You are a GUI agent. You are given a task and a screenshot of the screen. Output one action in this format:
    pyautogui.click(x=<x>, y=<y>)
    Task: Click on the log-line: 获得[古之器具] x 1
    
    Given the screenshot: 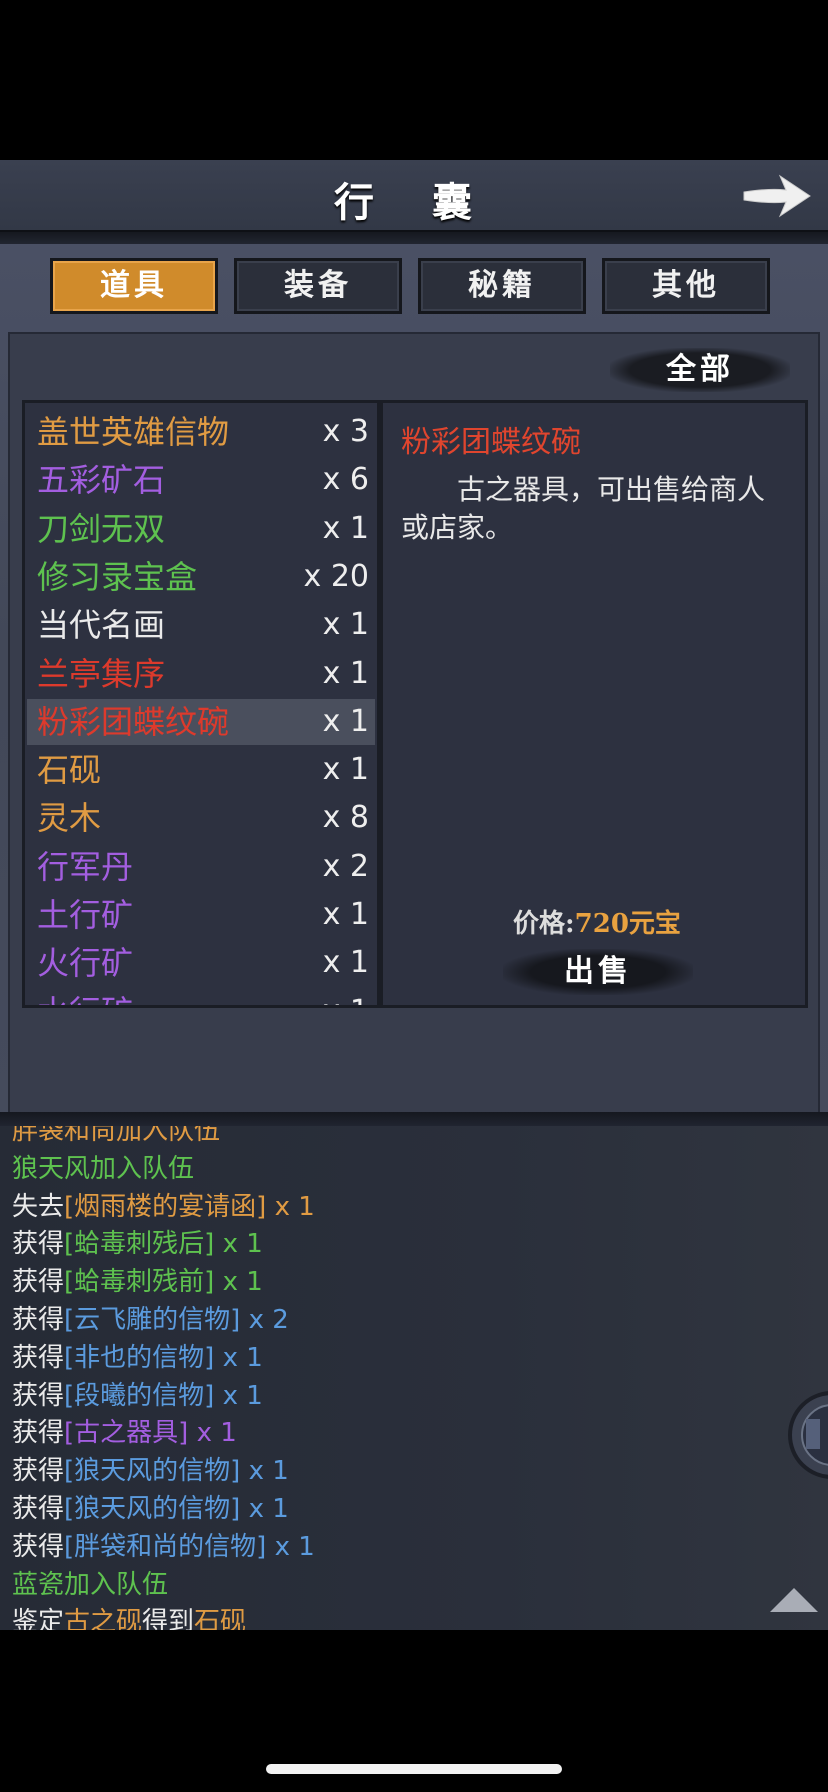 What is the action you would take?
    pyautogui.click(x=124, y=1433)
    